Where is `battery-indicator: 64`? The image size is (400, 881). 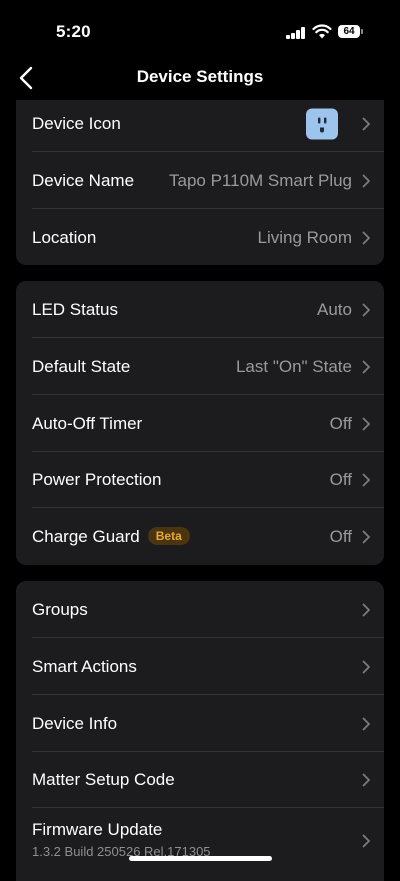
battery-indicator: 64 is located at coordinates (349, 31).